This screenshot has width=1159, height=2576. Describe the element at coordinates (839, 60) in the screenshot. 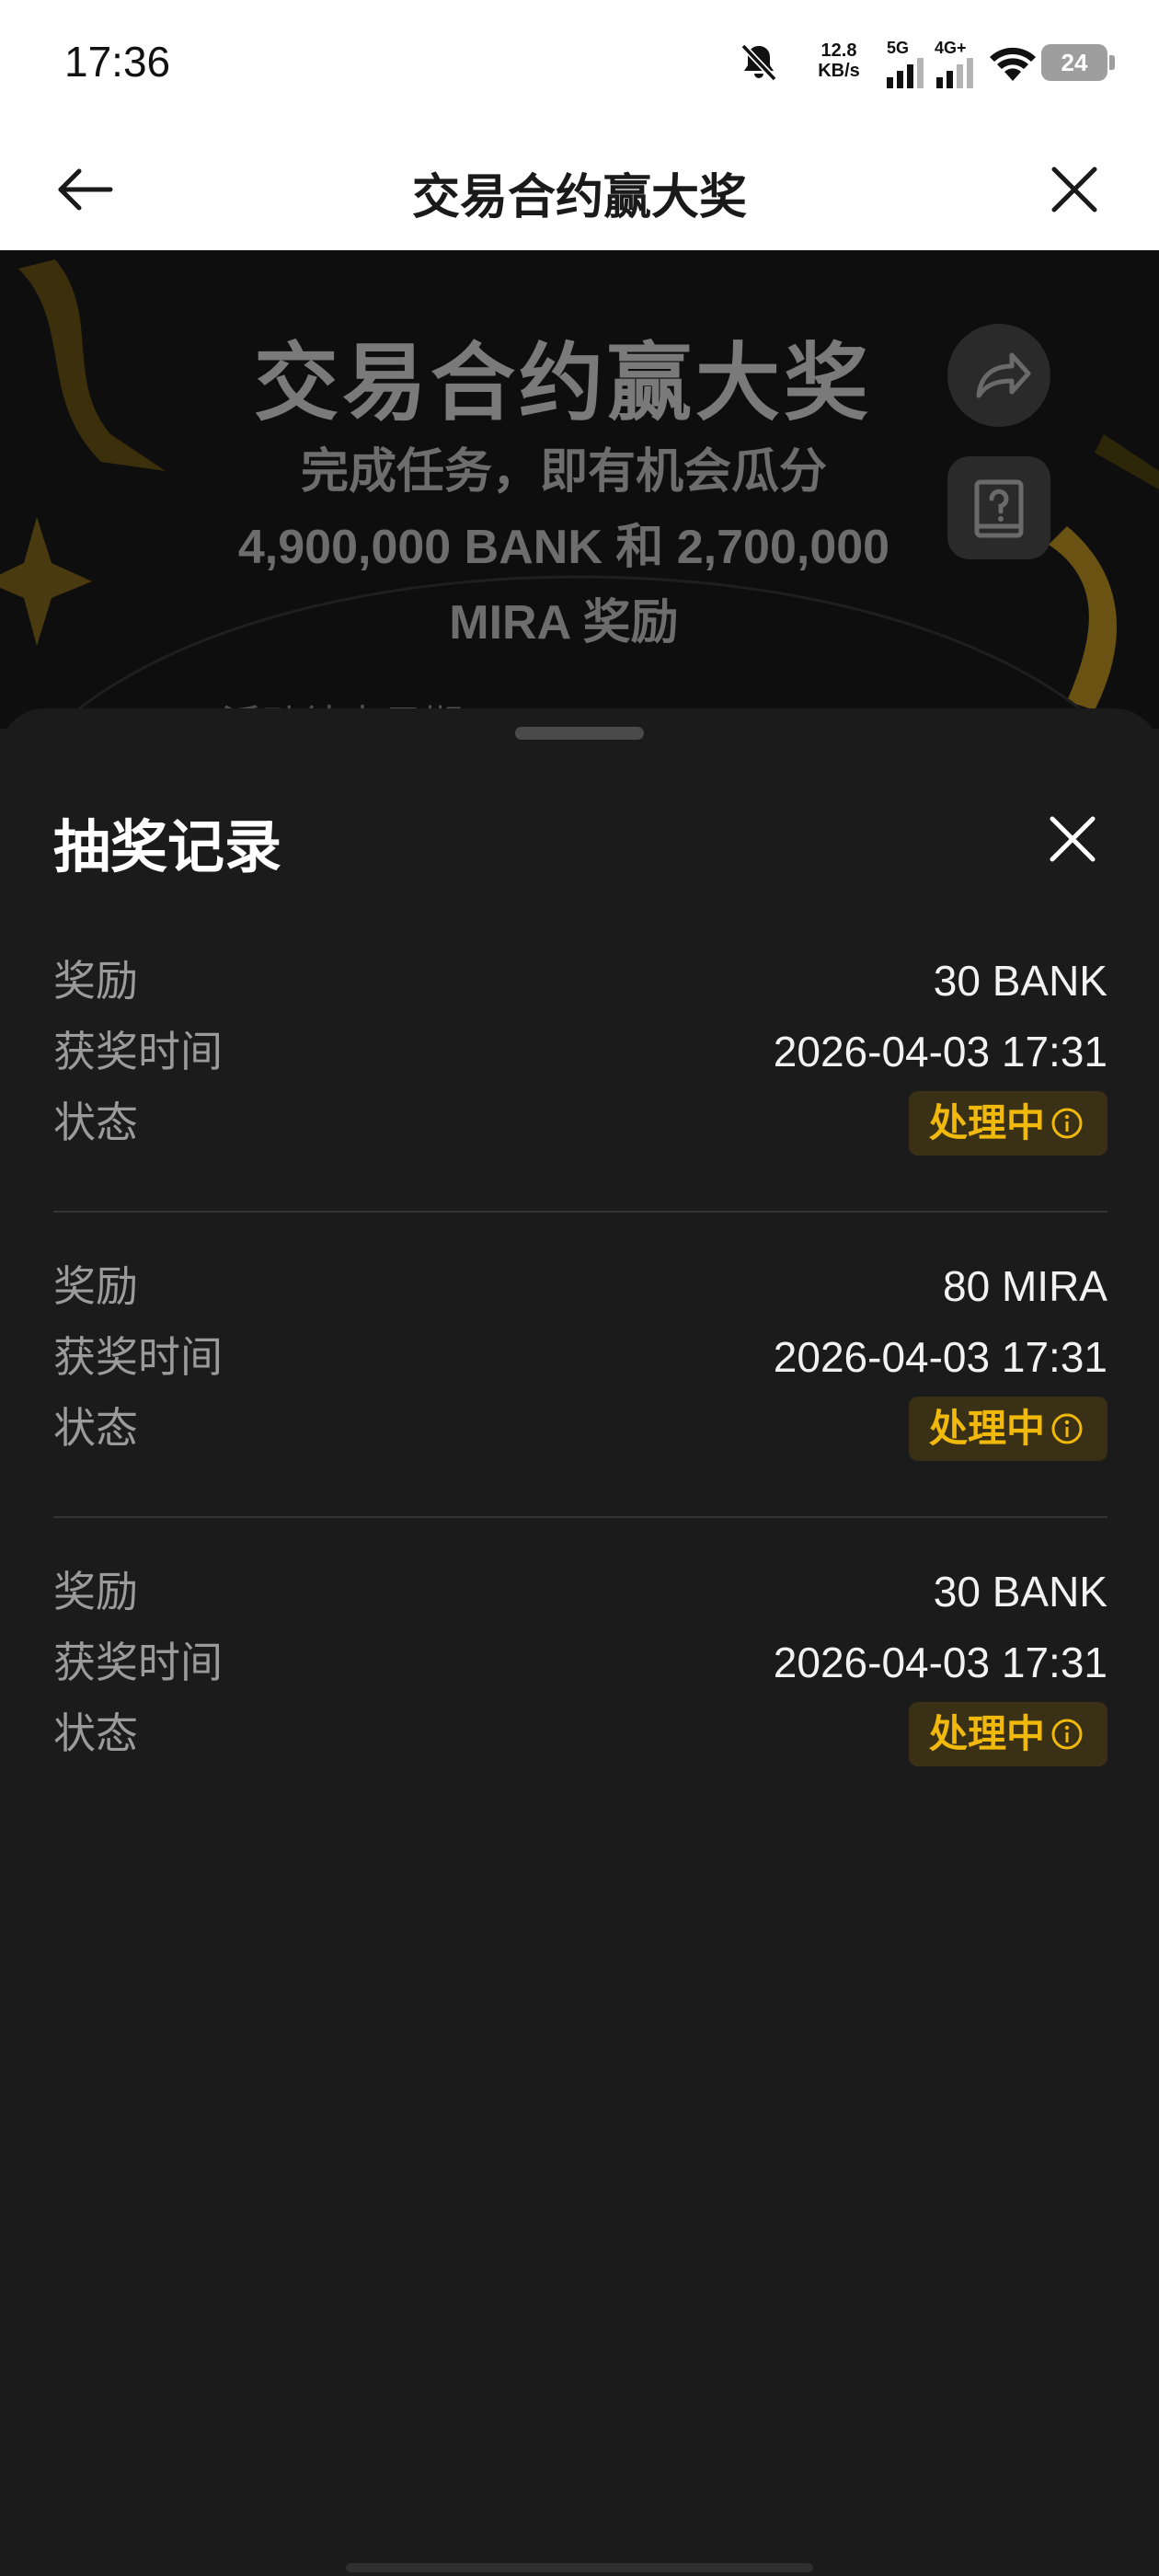

I see `net-speed: 12.8 KB/s` at that location.